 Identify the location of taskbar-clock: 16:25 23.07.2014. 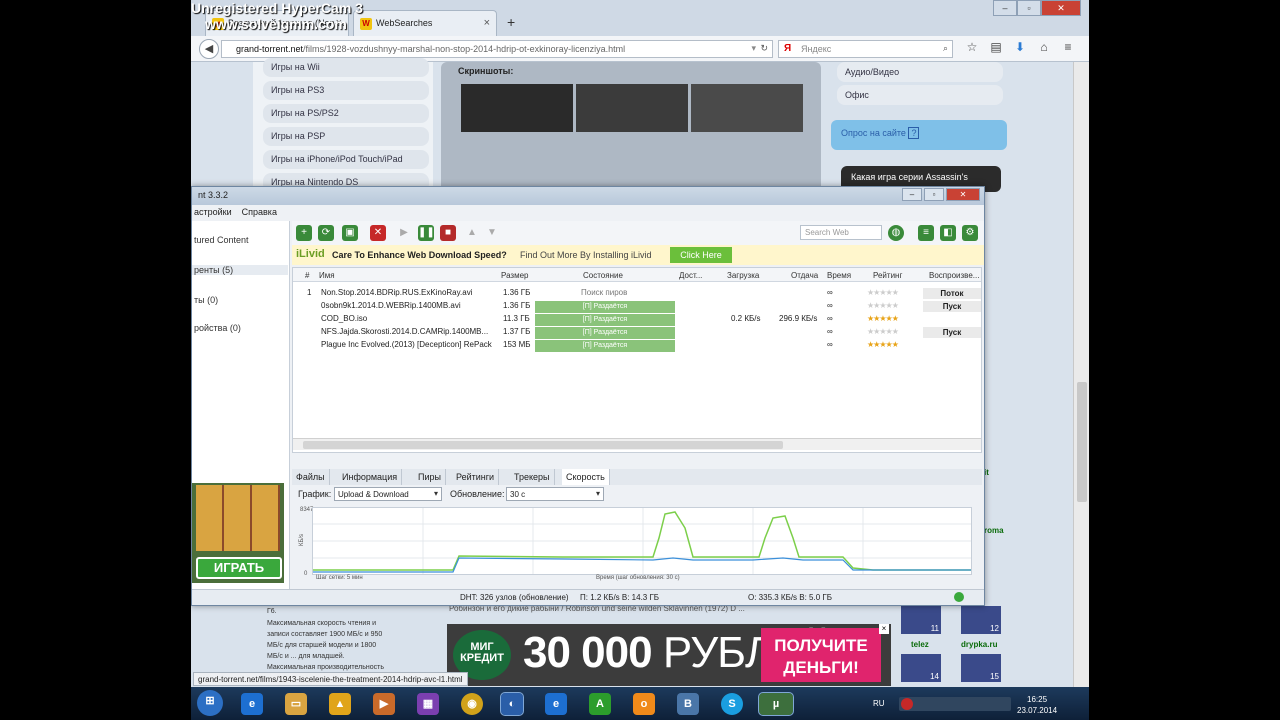
(1037, 705).